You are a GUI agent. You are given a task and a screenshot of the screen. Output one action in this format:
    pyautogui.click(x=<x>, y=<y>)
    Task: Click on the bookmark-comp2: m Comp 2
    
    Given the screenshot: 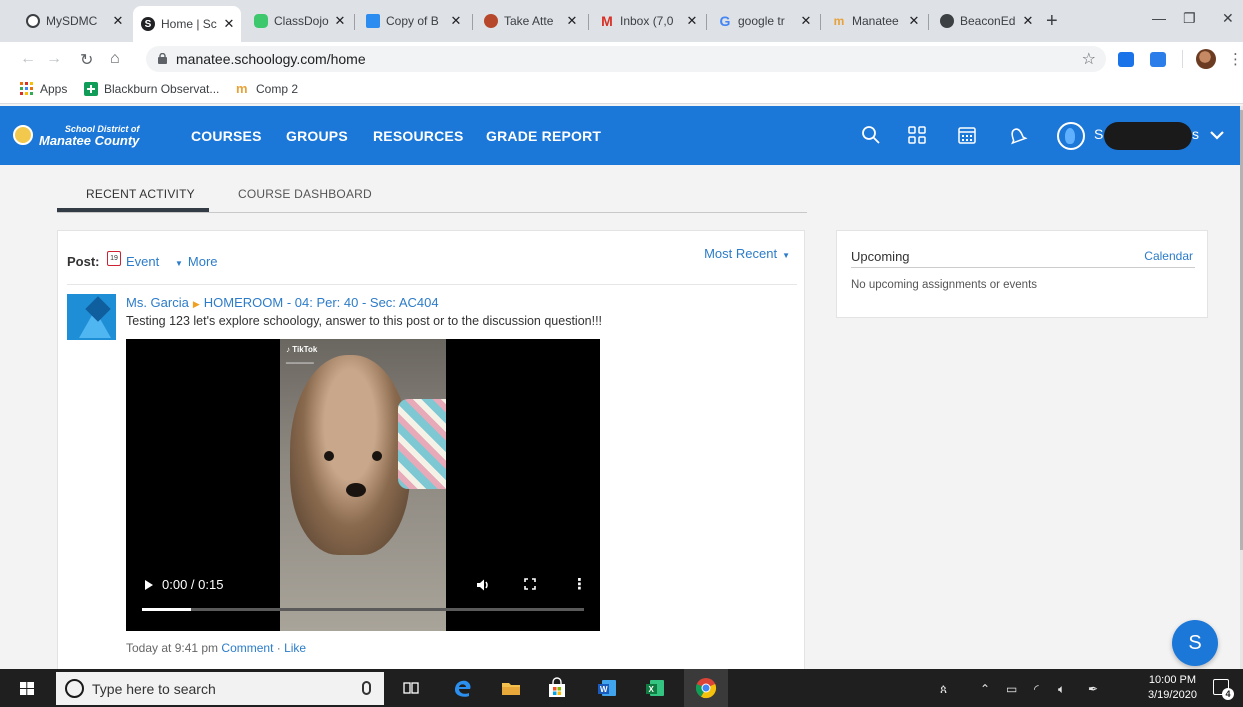 What is the action you would take?
    pyautogui.click(x=267, y=89)
    